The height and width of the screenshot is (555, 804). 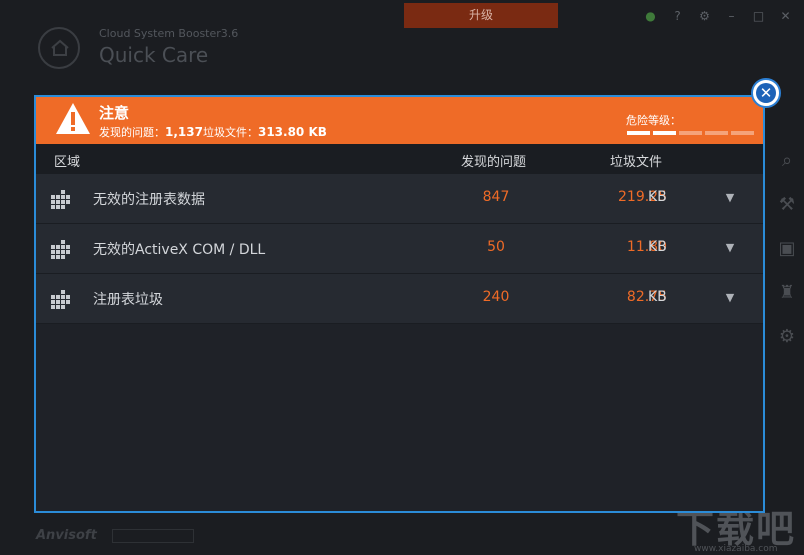 What do you see at coordinates (399, 159) in the screenshot?
I see `table-header: 区域 发现的问题 垃圾文件` at bounding box center [399, 159].